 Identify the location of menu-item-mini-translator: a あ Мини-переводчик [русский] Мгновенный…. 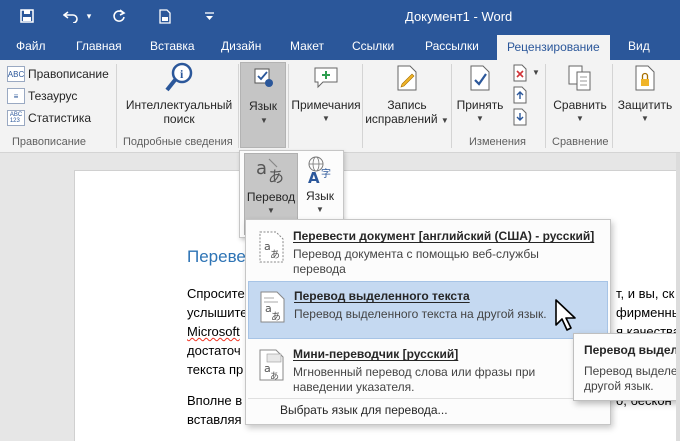
(428, 369).